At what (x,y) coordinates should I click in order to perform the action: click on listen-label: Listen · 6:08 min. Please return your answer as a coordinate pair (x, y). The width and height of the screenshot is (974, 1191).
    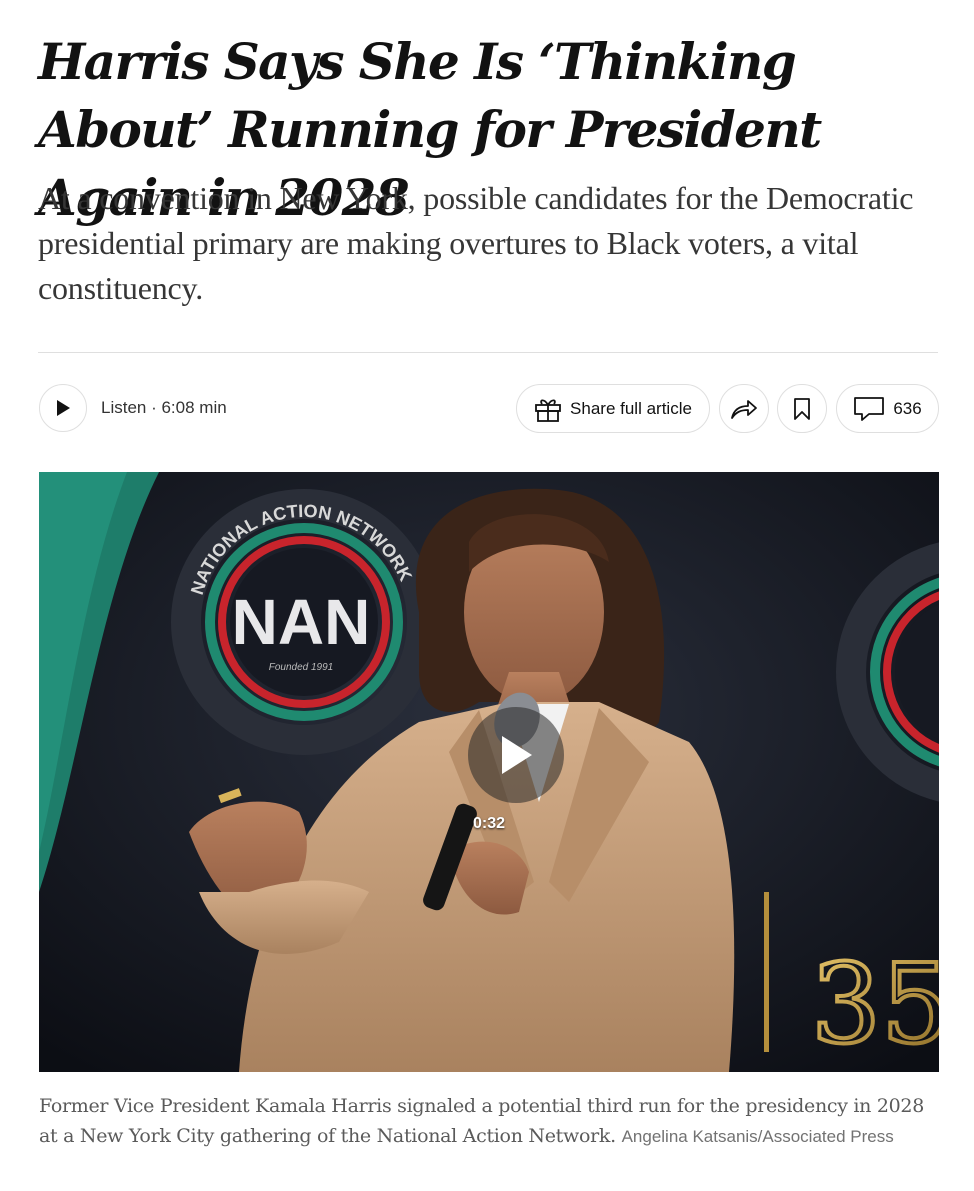
    Looking at the image, I should click on (164, 408).